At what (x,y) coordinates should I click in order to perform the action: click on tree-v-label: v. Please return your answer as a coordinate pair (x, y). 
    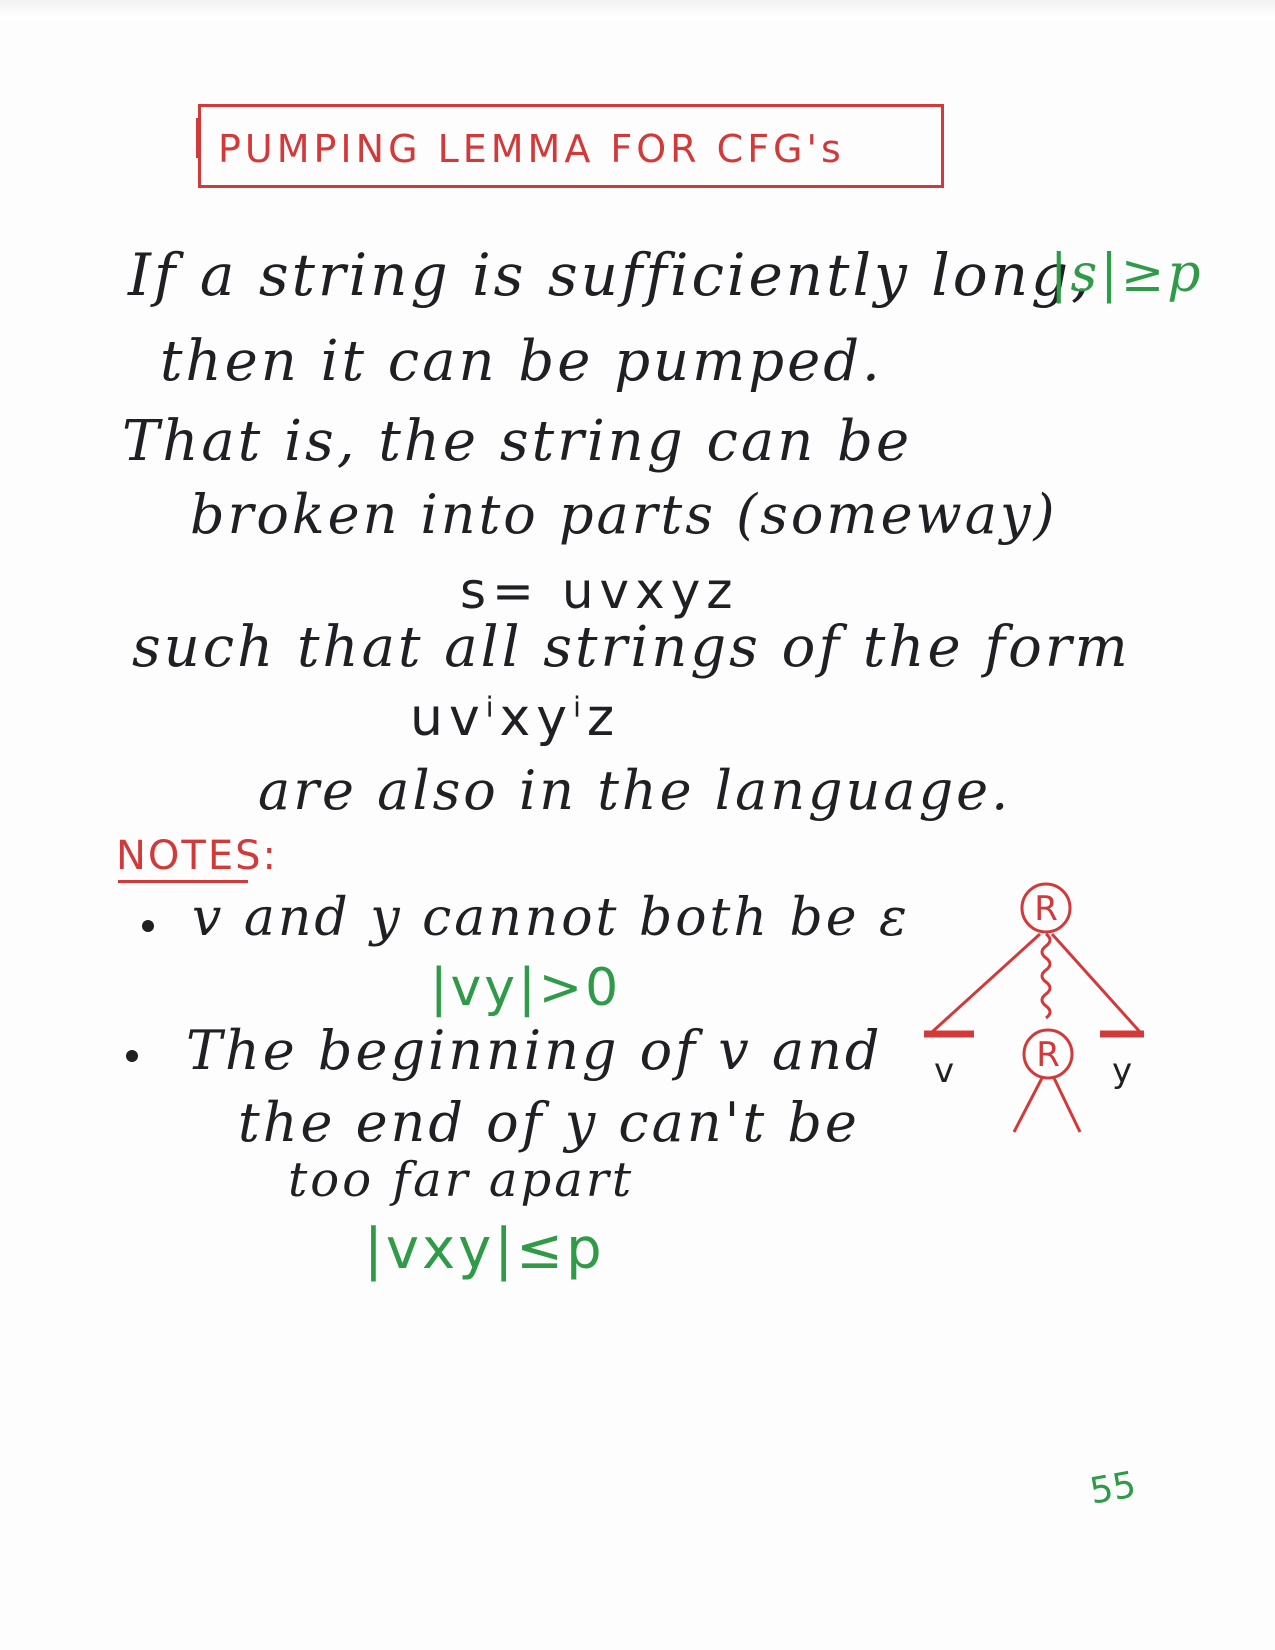
    Looking at the image, I should click on (944, 1071).